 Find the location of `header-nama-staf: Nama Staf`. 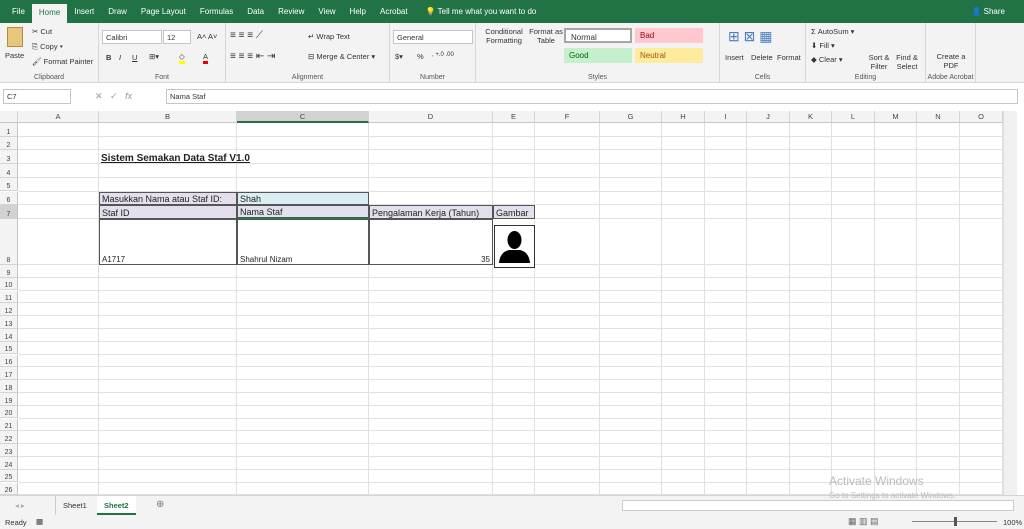

header-nama-staf: Nama Staf is located at coordinates (303, 212).